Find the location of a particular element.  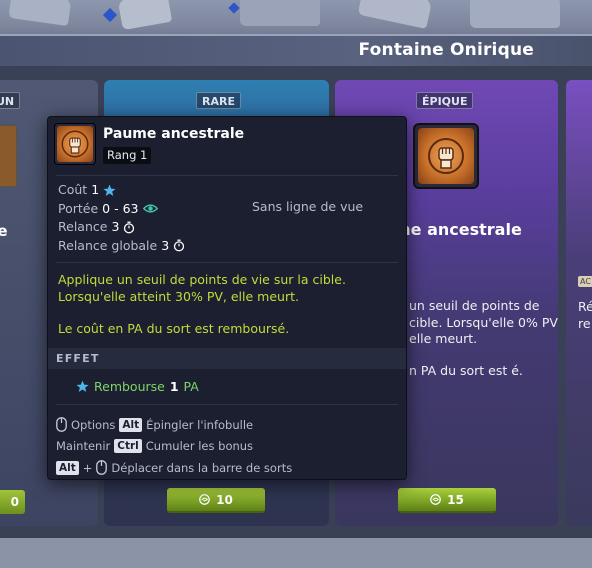

stat-range: Portée 0 - 63 is located at coordinates (121, 209).